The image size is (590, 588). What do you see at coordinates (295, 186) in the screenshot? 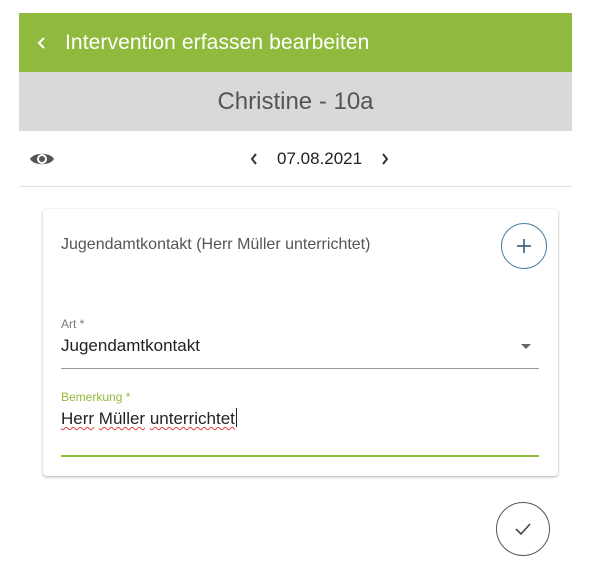
I see `divider` at bounding box center [295, 186].